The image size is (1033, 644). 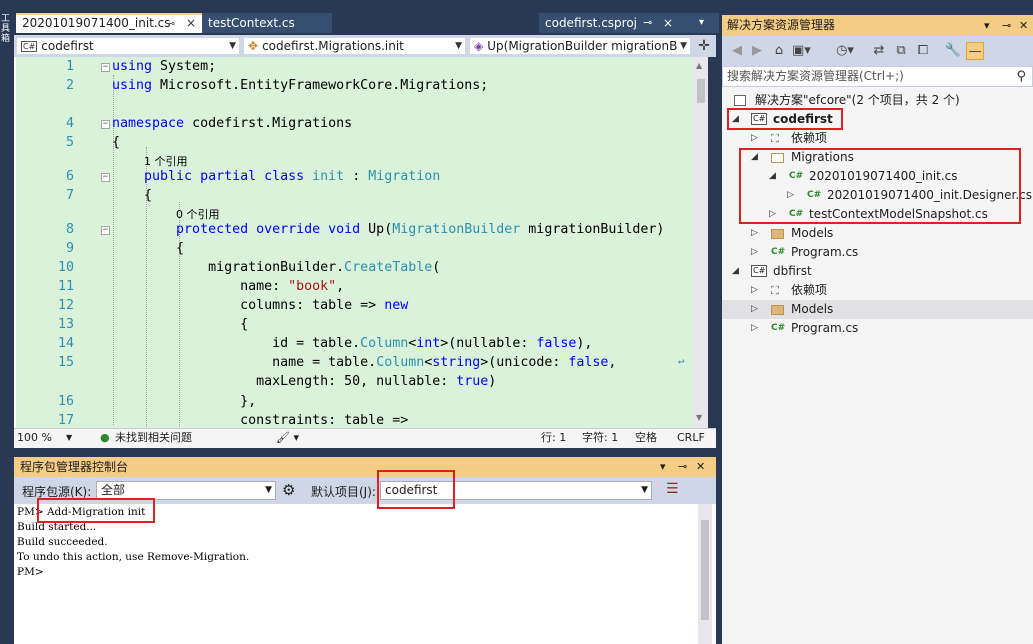 I want to click on highlight-migrations-folder, so click(x=880, y=186).